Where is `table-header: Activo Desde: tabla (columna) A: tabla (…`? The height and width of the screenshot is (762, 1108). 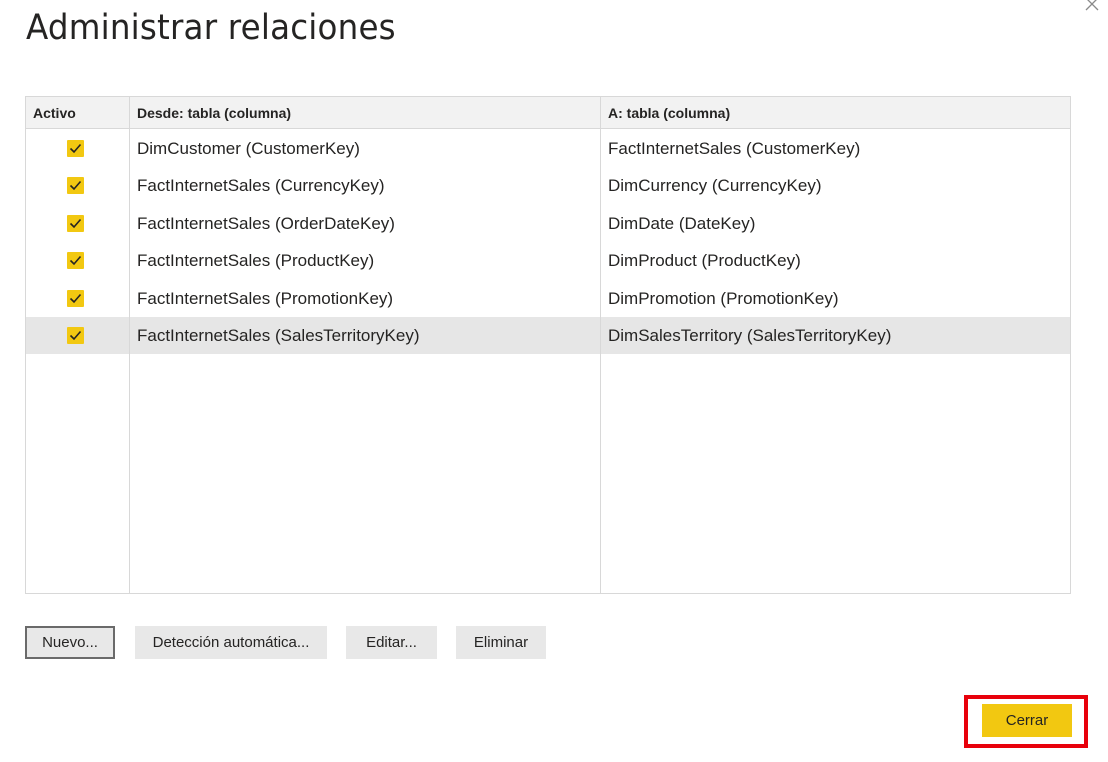 table-header: Activo Desde: tabla (columna) A: tabla (… is located at coordinates (548, 113).